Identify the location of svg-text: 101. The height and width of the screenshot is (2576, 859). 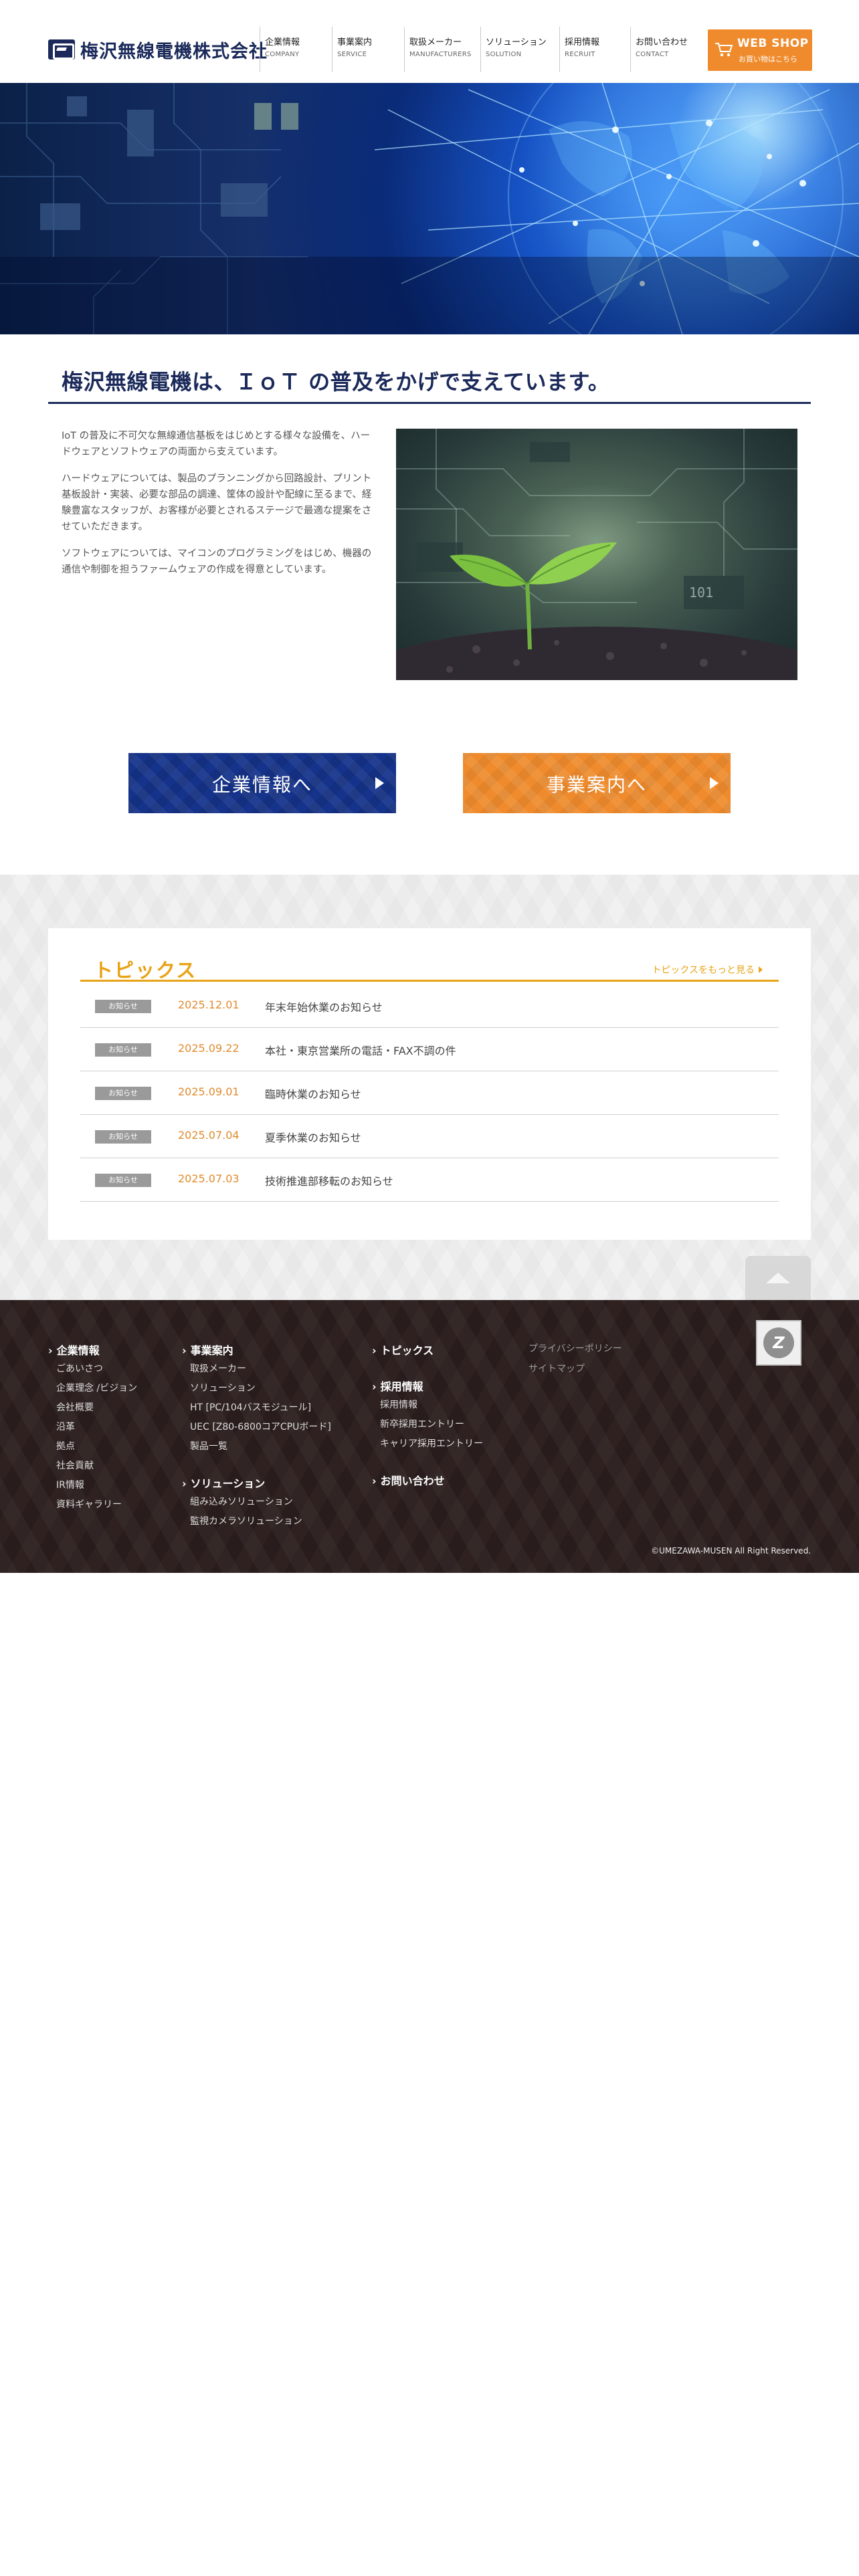
(701, 592).